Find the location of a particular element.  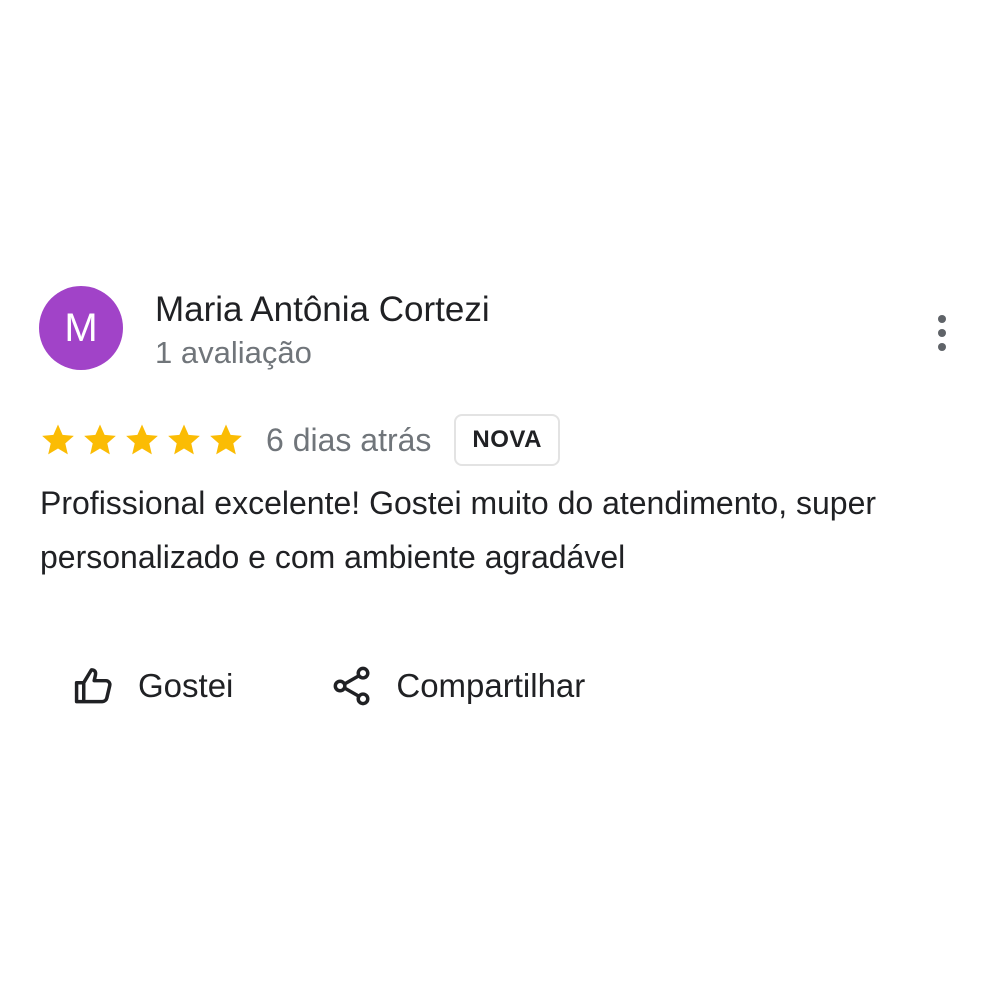

new-badge: NOVA is located at coordinates (507, 440).